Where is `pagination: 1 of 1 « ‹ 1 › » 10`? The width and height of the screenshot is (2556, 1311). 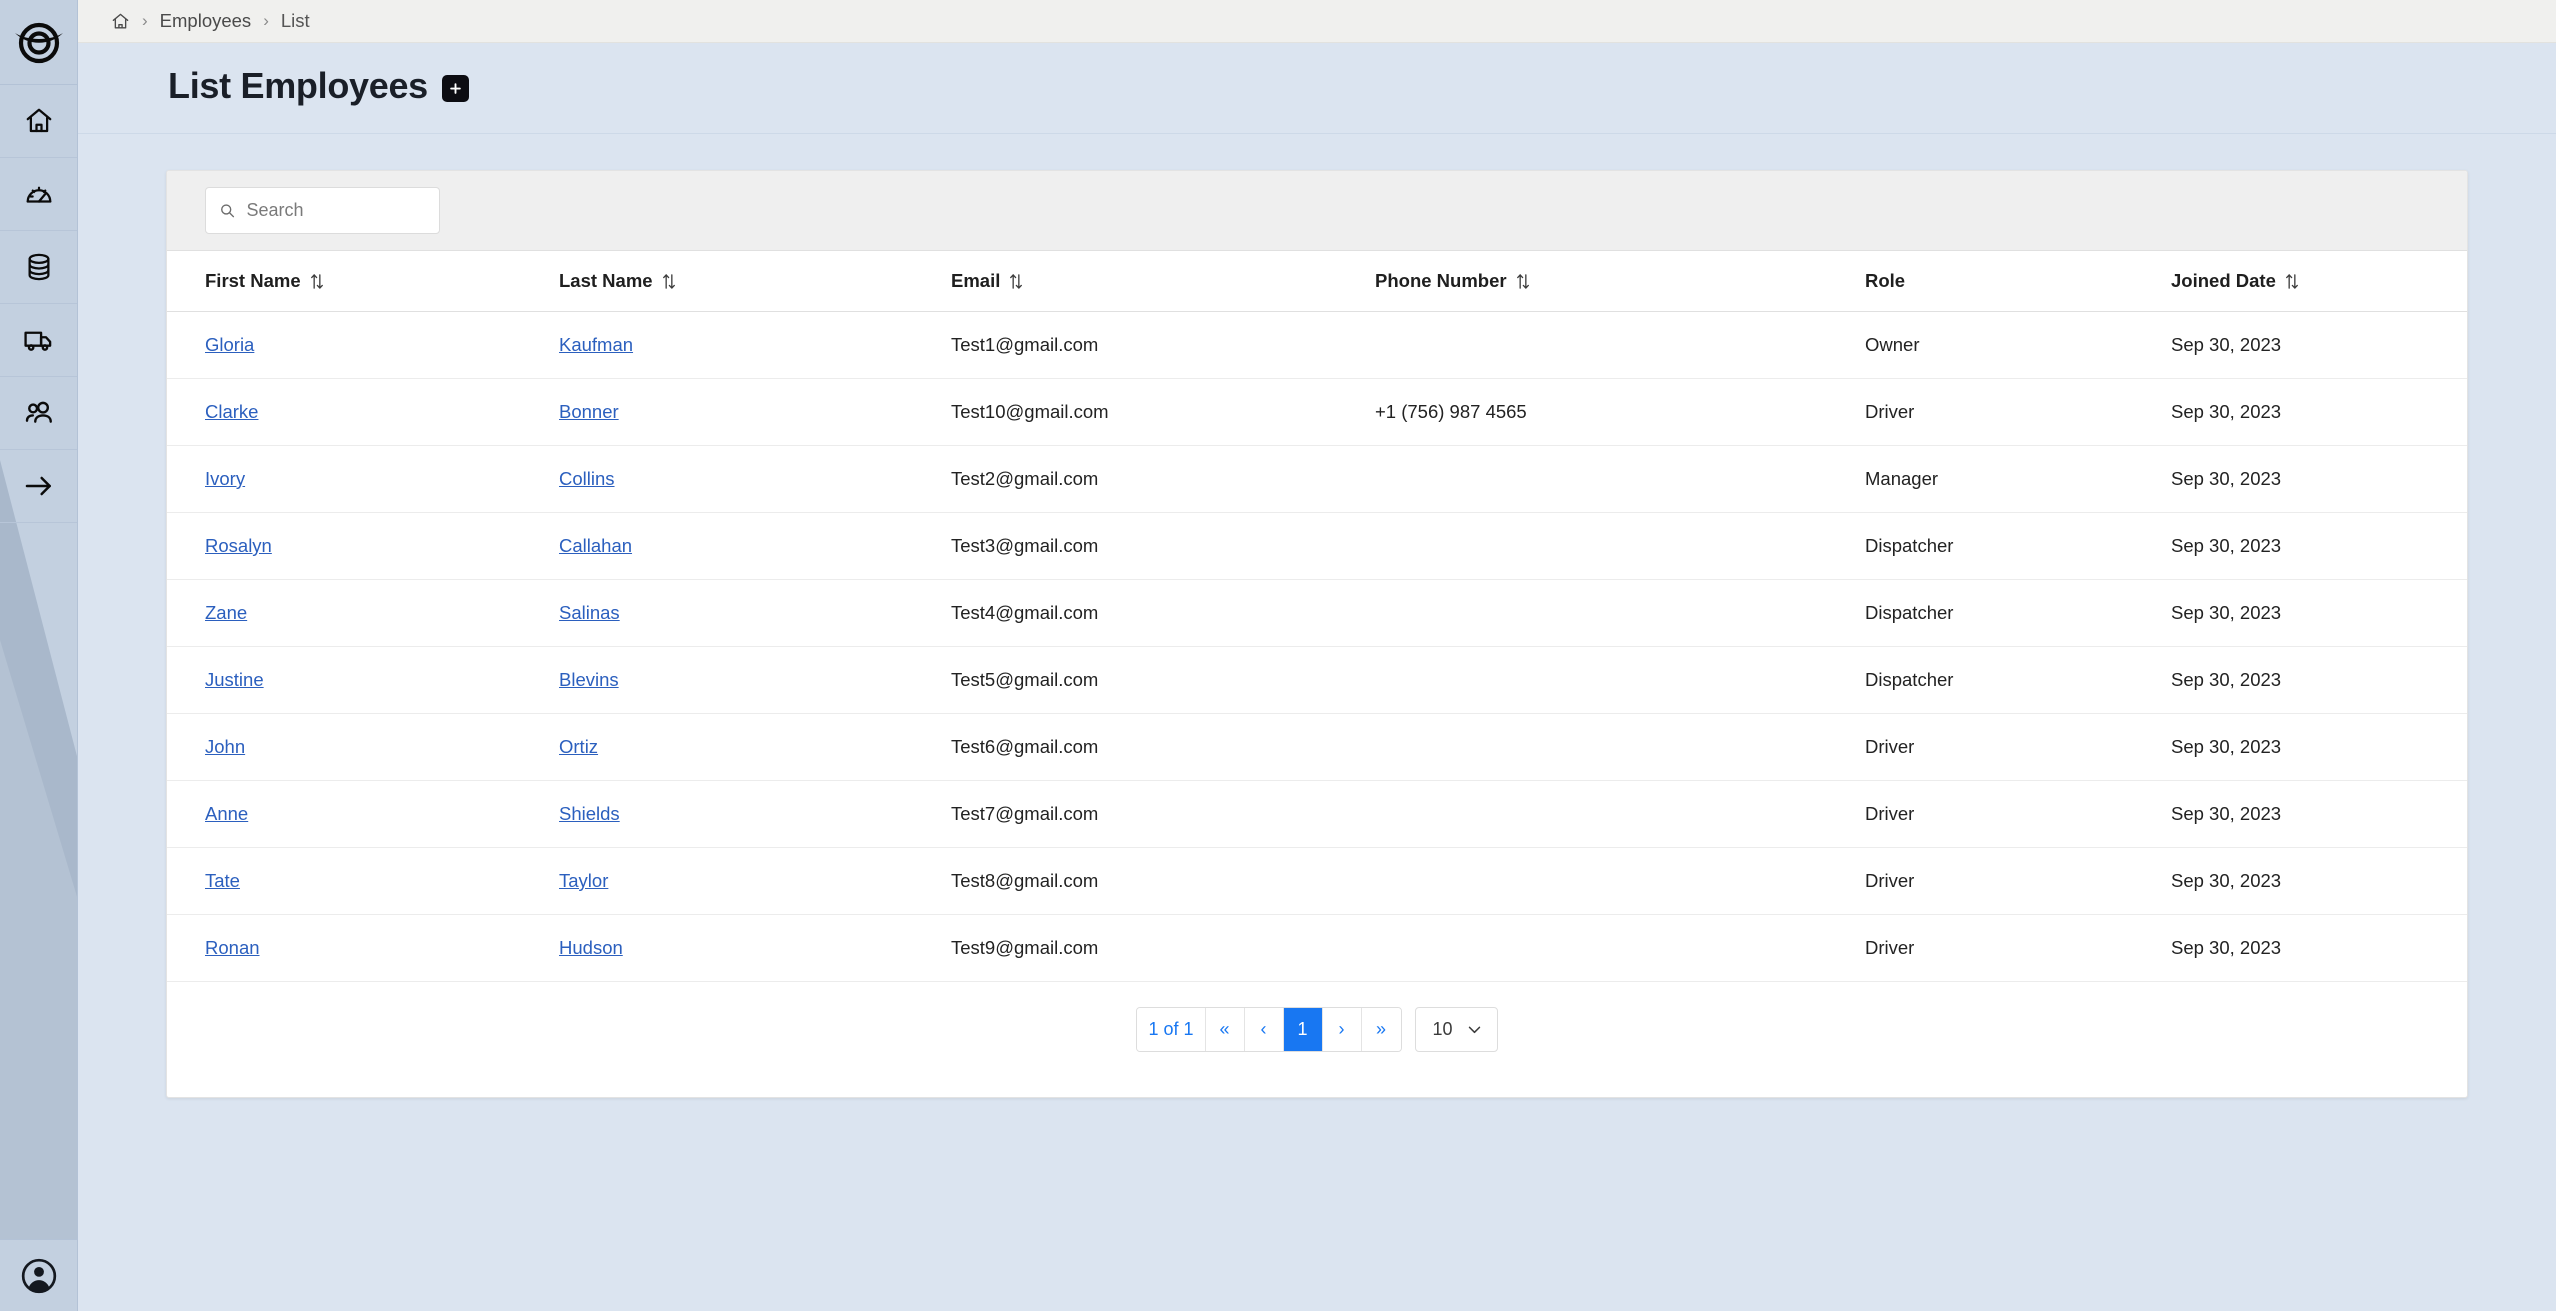
pagination: 1 of 1 « ‹ 1 › » 10 is located at coordinates (1317, 1039).